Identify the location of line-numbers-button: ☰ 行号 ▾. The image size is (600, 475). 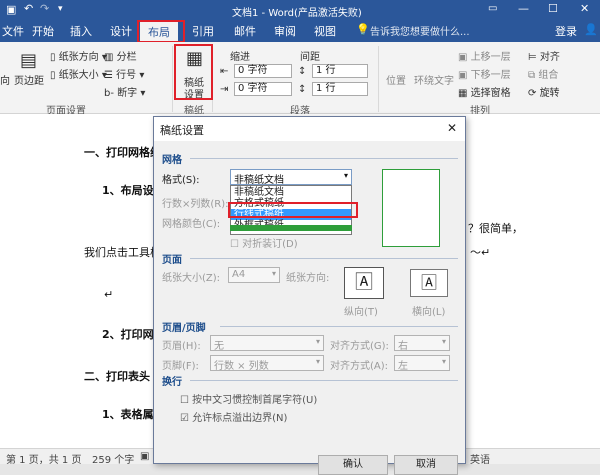
(124, 73).